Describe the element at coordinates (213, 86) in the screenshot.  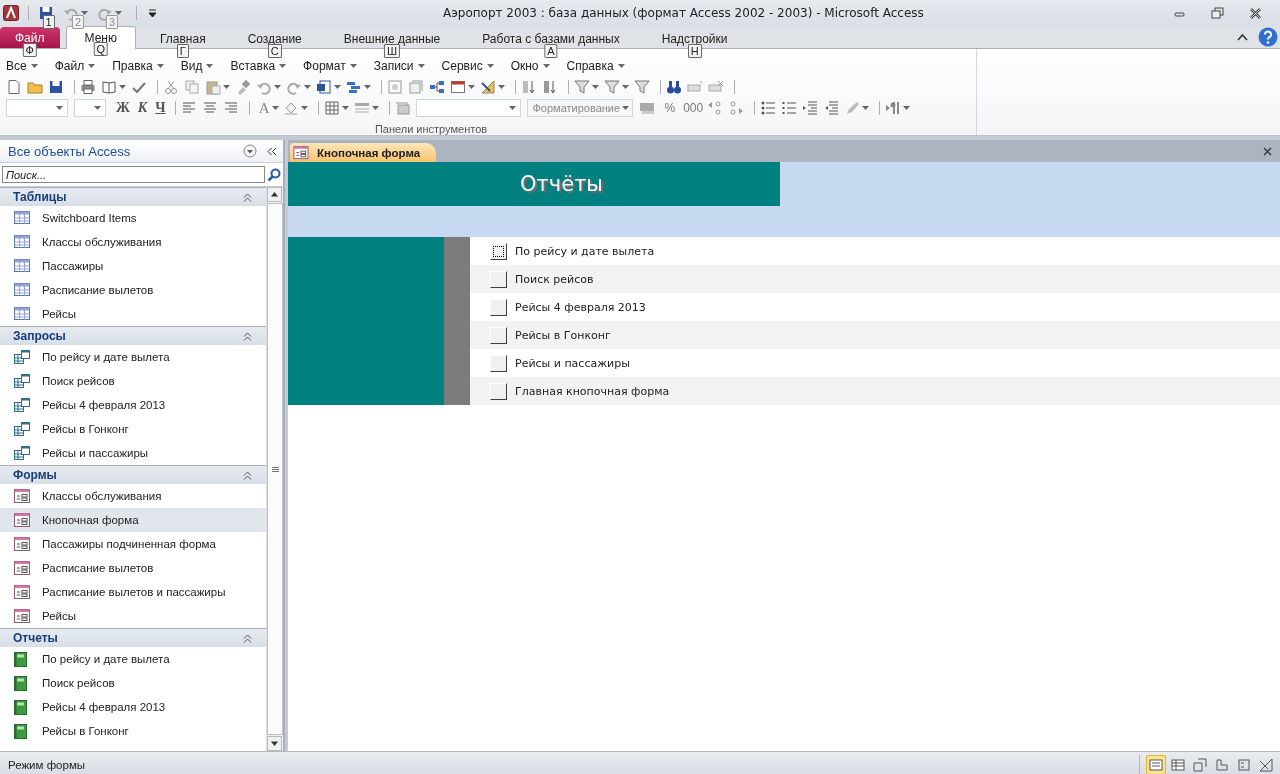
I see `paste-icon` at that location.